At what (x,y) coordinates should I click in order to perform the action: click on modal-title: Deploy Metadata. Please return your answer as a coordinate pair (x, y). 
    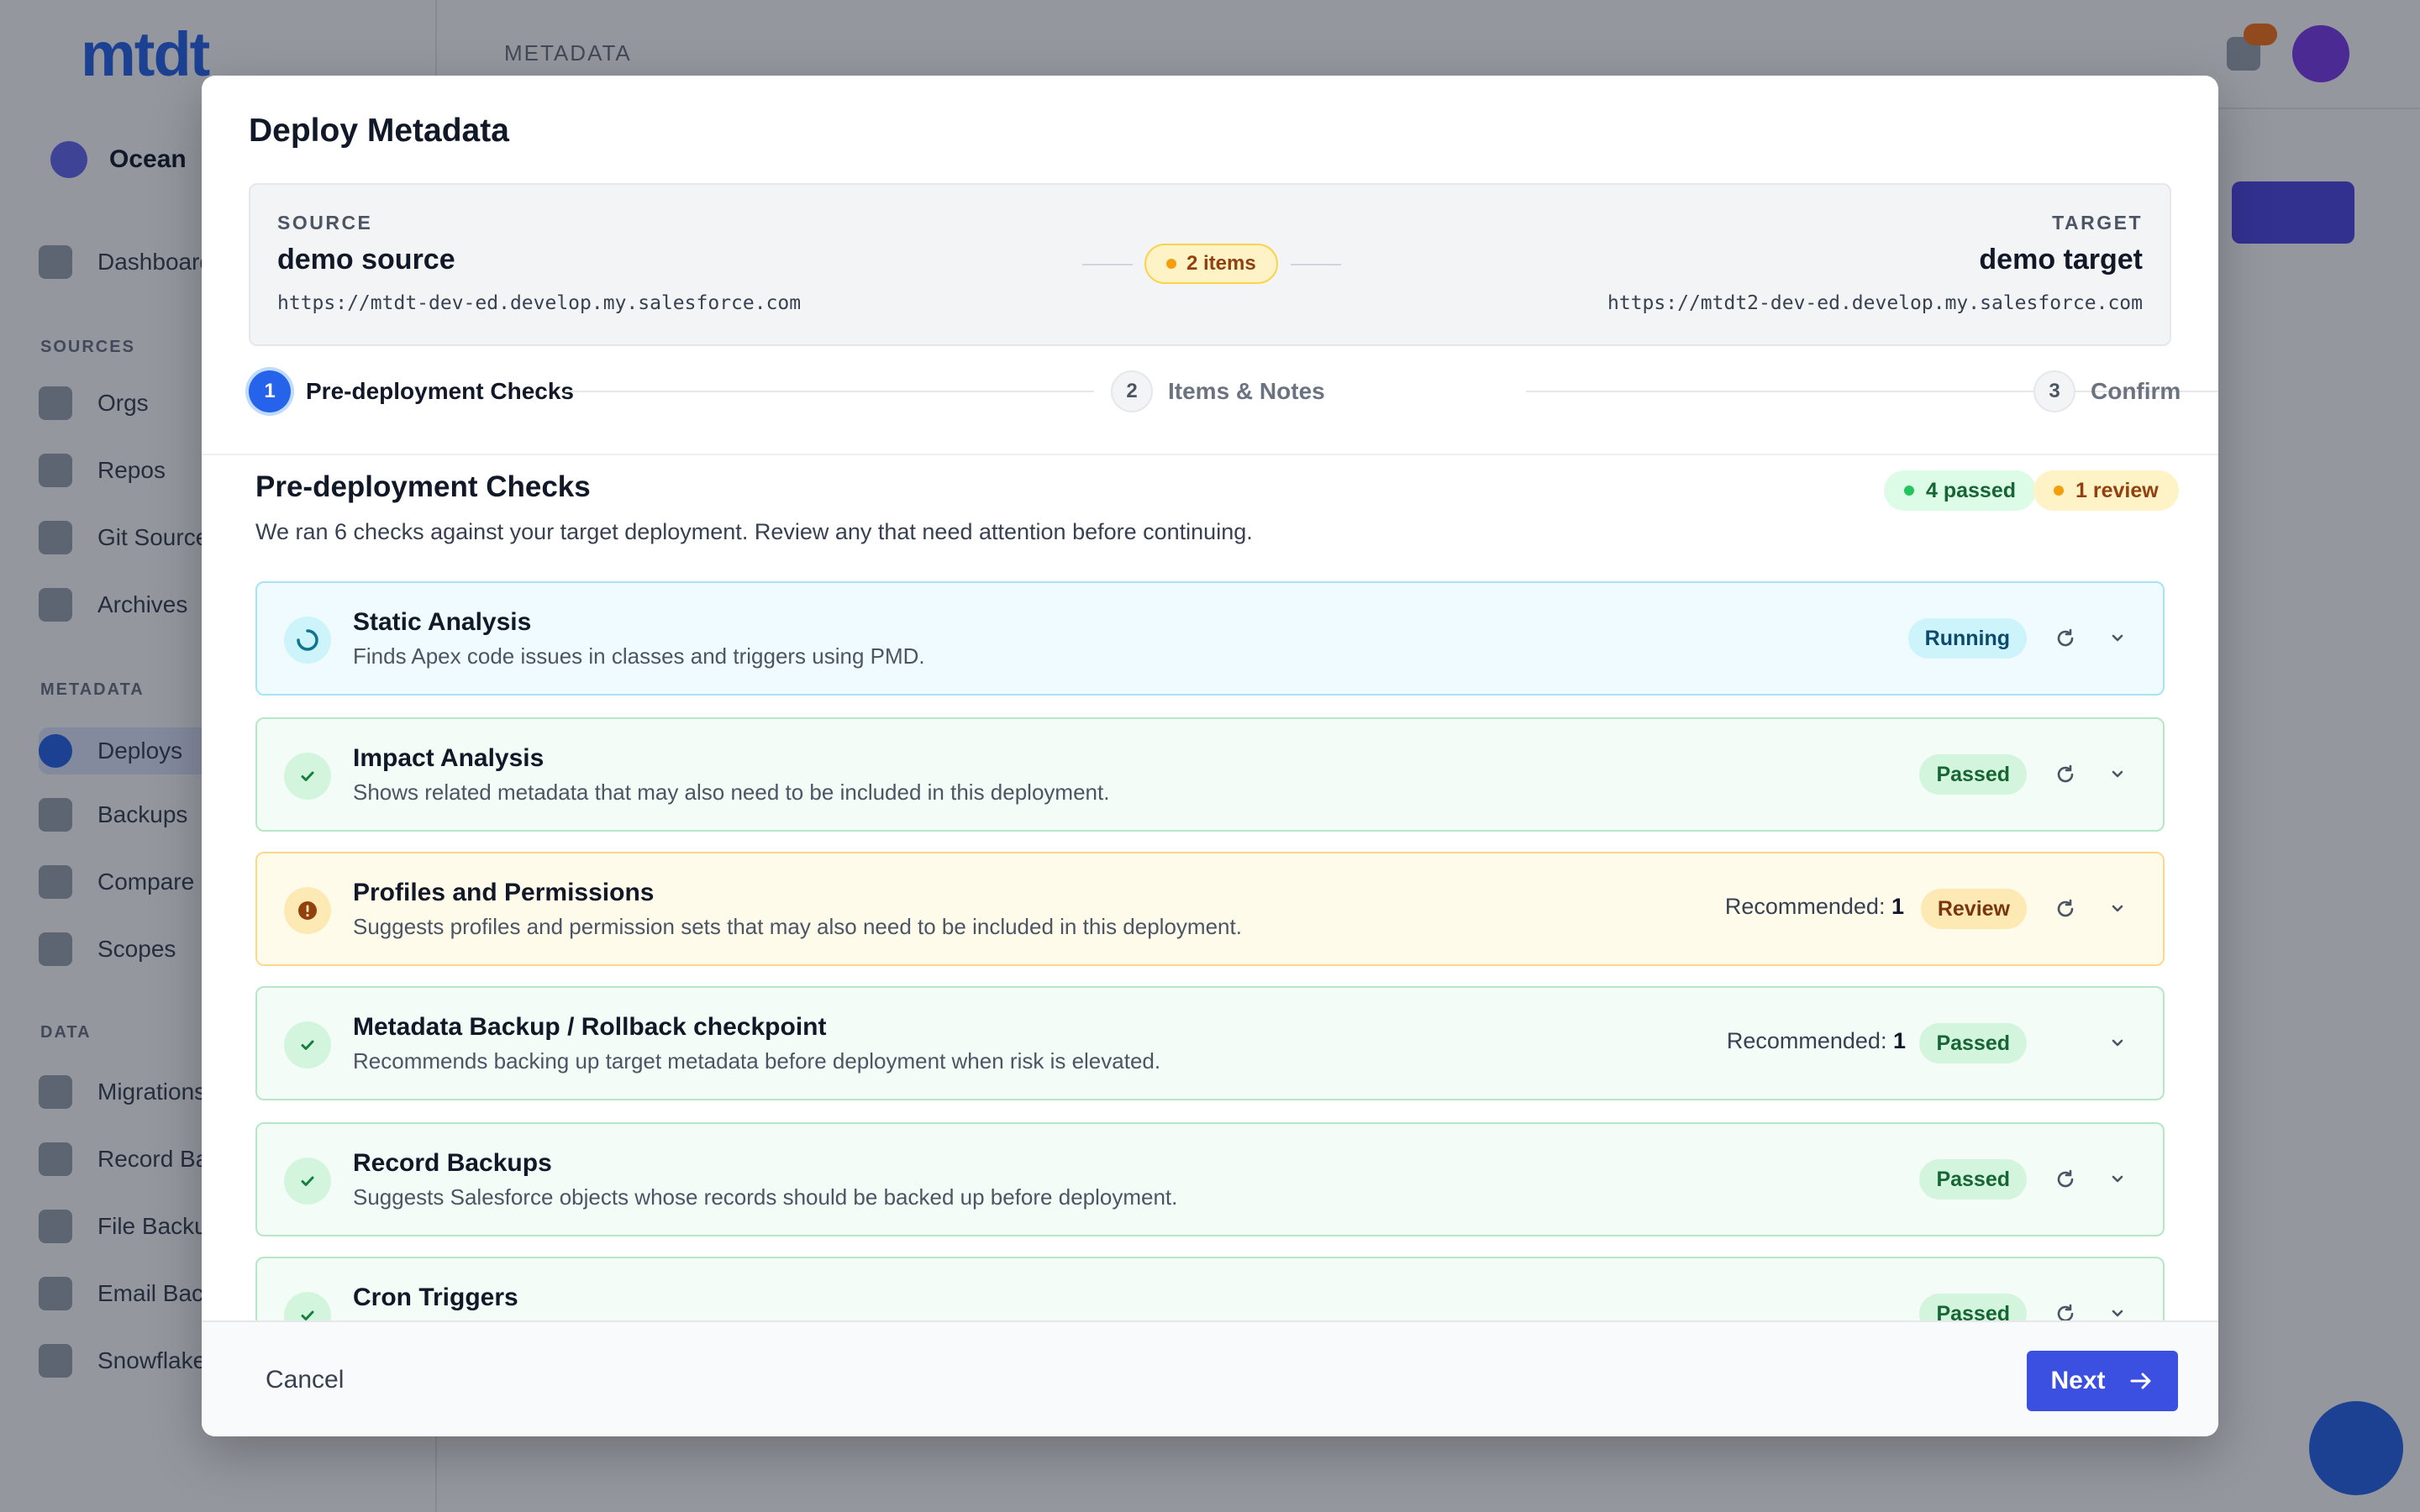
    Looking at the image, I should click on (379, 131).